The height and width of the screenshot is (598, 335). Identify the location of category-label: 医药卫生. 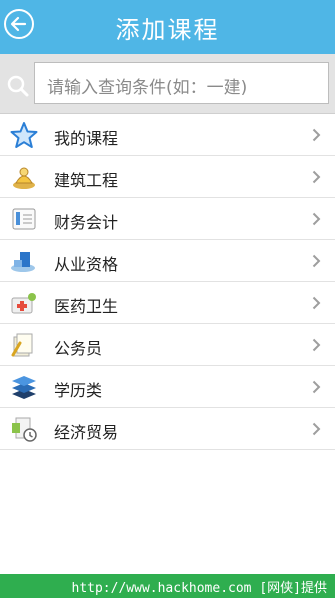
(86, 306).